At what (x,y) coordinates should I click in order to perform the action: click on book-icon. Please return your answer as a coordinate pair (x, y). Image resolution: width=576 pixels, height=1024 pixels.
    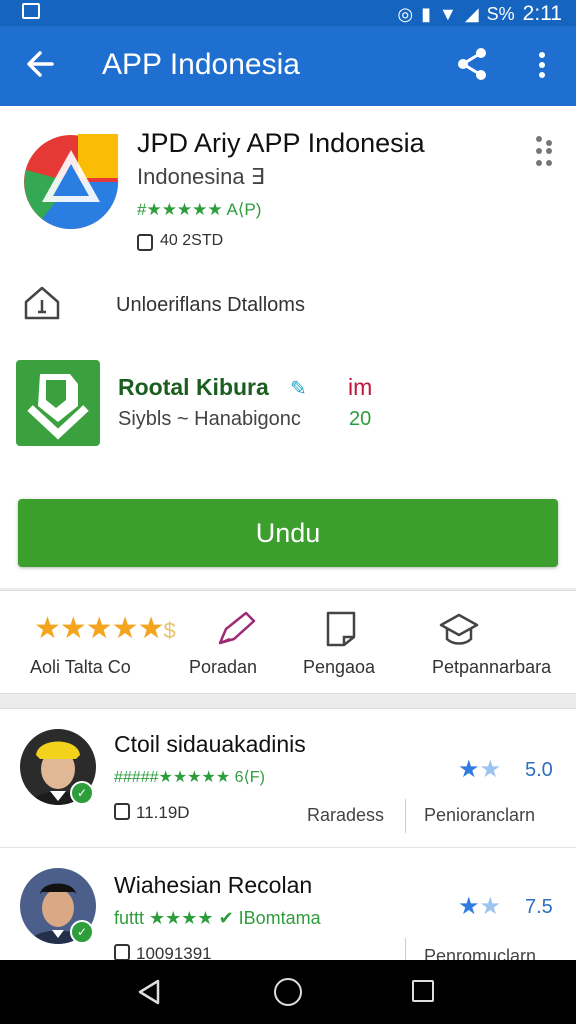
    Looking at the image, I should click on (341, 629).